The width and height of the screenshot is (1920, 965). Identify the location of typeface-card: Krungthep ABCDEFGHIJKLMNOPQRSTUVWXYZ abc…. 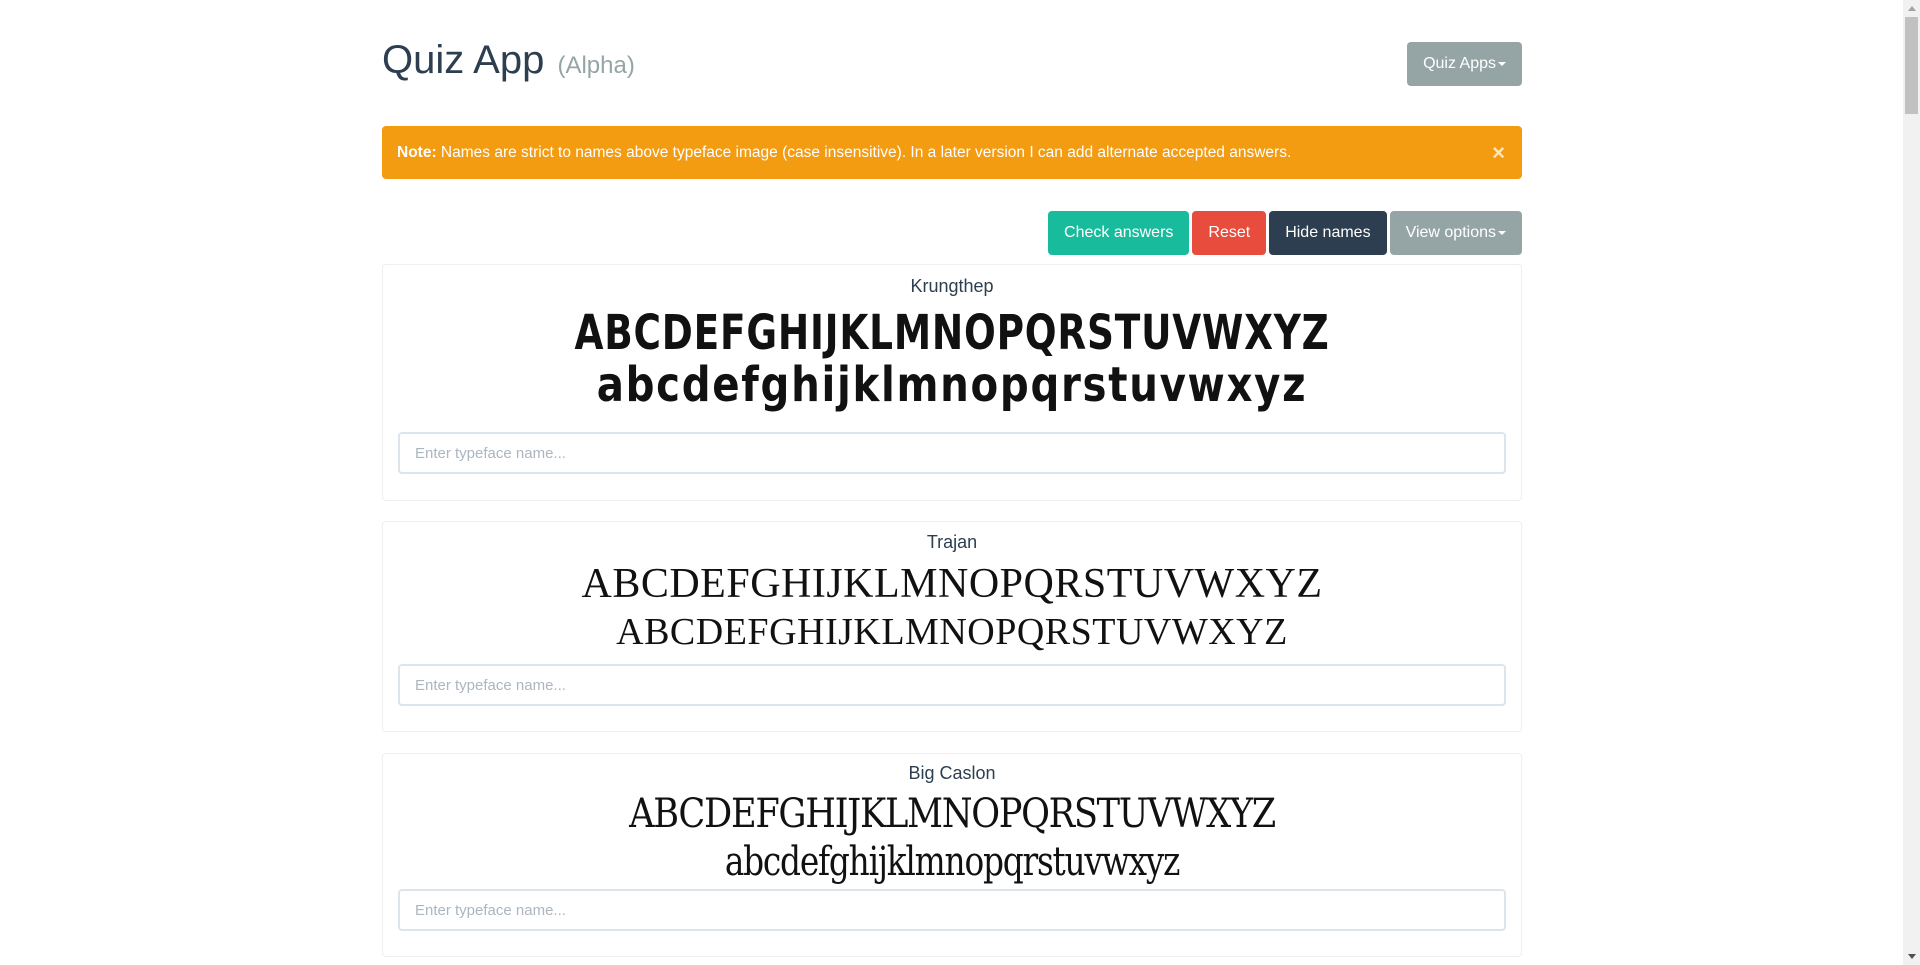
(952, 382).